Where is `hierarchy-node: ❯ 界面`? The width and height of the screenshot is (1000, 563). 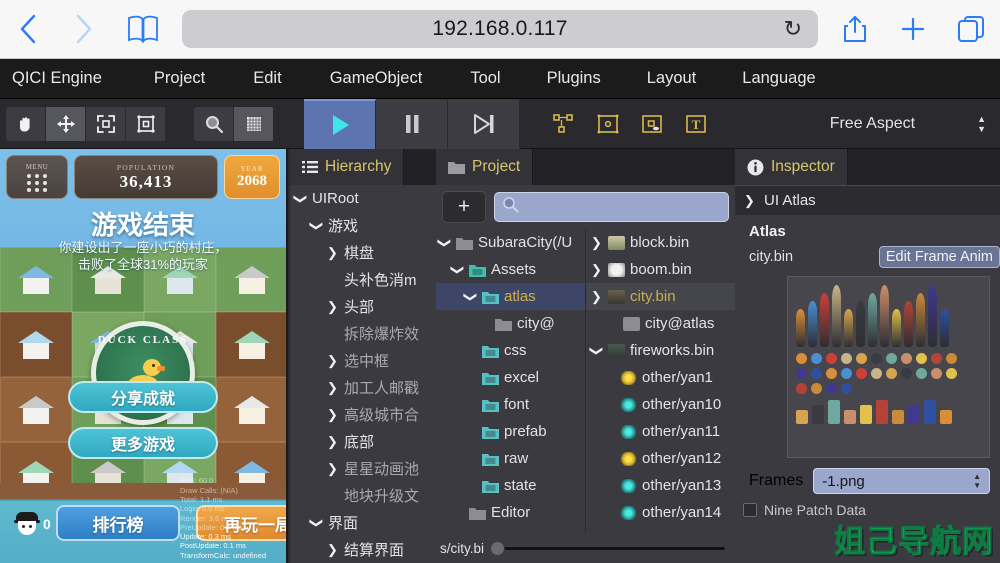
hierarchy-node: ❯ 界面 is located at coordinates (363, 522).